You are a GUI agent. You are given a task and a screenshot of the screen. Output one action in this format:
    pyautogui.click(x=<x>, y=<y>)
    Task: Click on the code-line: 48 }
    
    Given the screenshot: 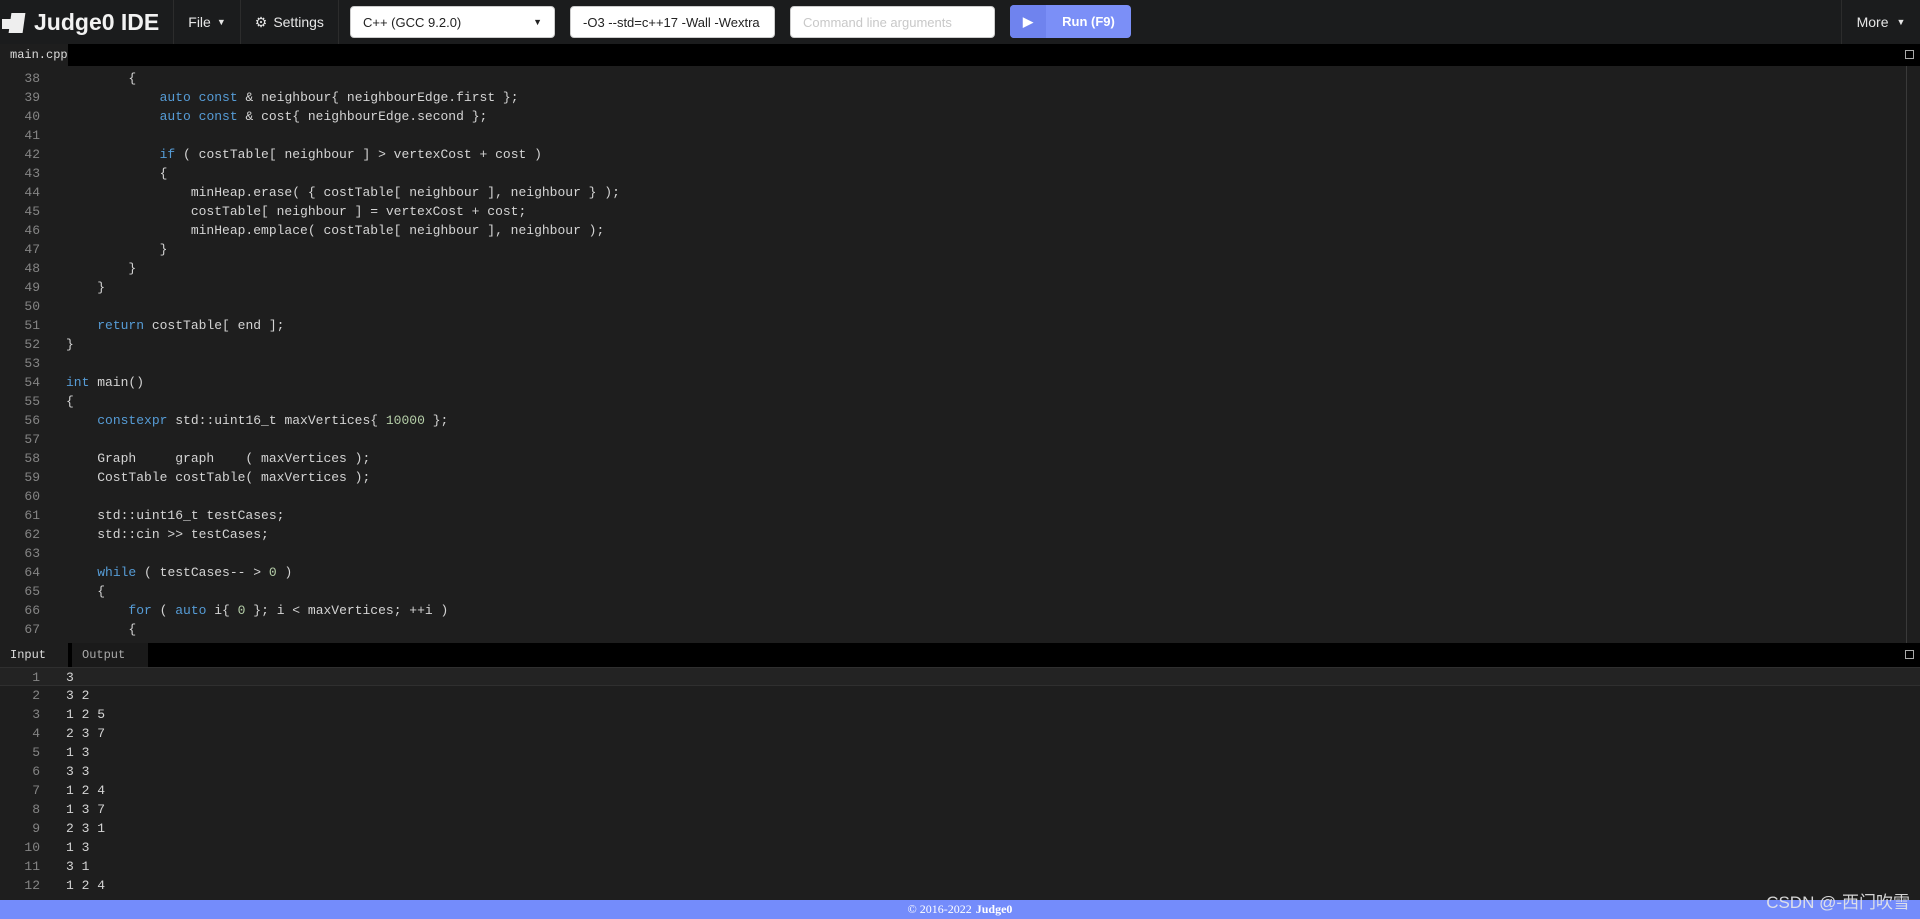 What is the action you would take?
    pyautogui.click(x=960, y=268)
    